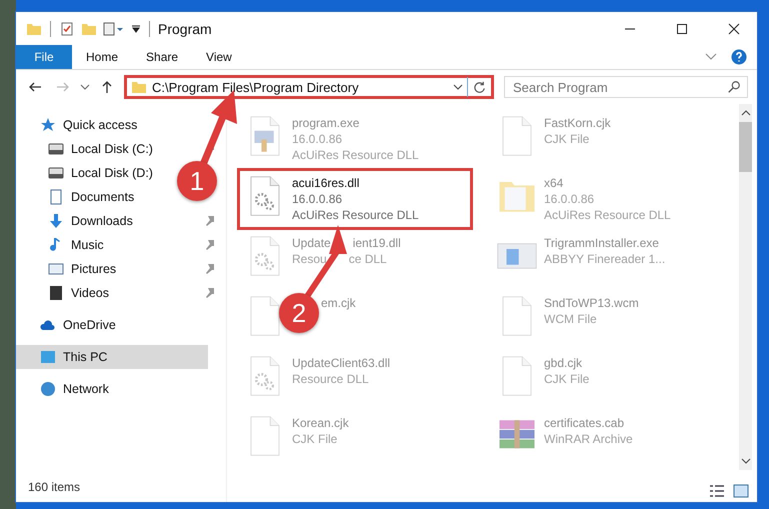 The width and height of the screenshot is (769, 509). I want to click on down-arrow-icon, so click(56, 221).